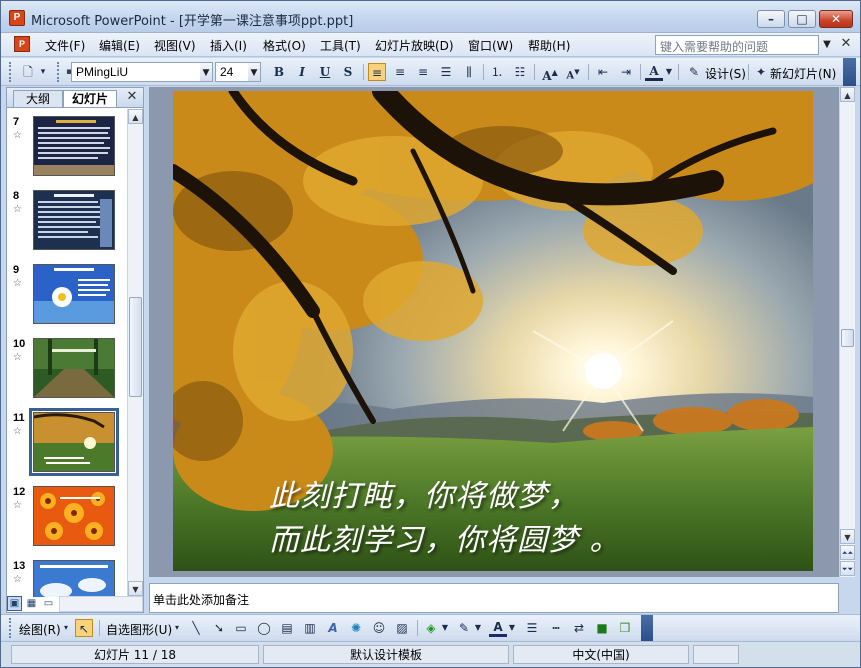  What do you see at coordinates (348, 72) in the screenshot?
I see `text-shadow-button: S` at bounding box center [348, 72].